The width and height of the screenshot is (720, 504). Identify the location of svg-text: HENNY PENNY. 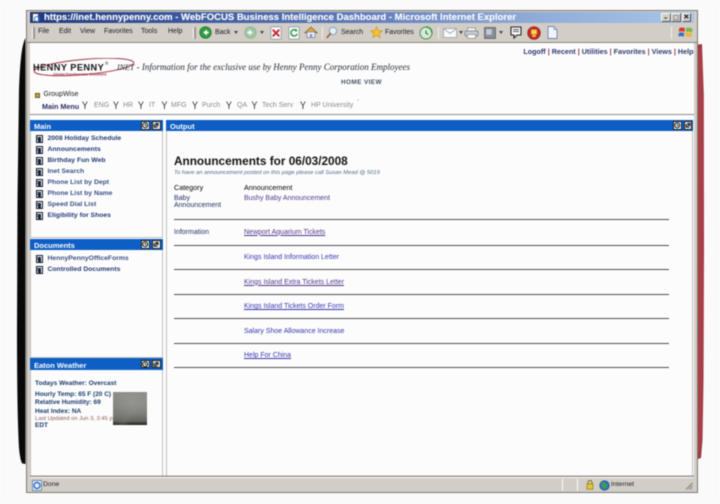
(68, 67).